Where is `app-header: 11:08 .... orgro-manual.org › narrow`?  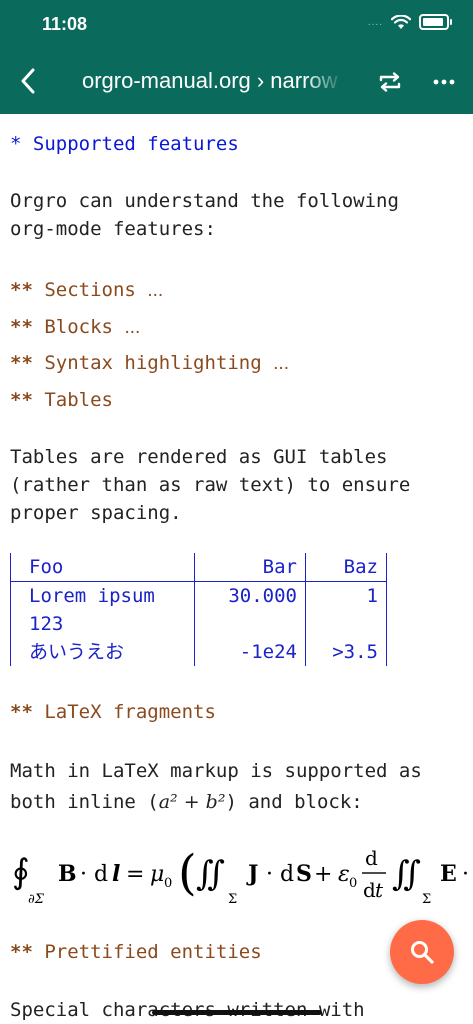
app-header: 11:08 .... orgro-manual.org › narrow is located at coordinates (236, 57).